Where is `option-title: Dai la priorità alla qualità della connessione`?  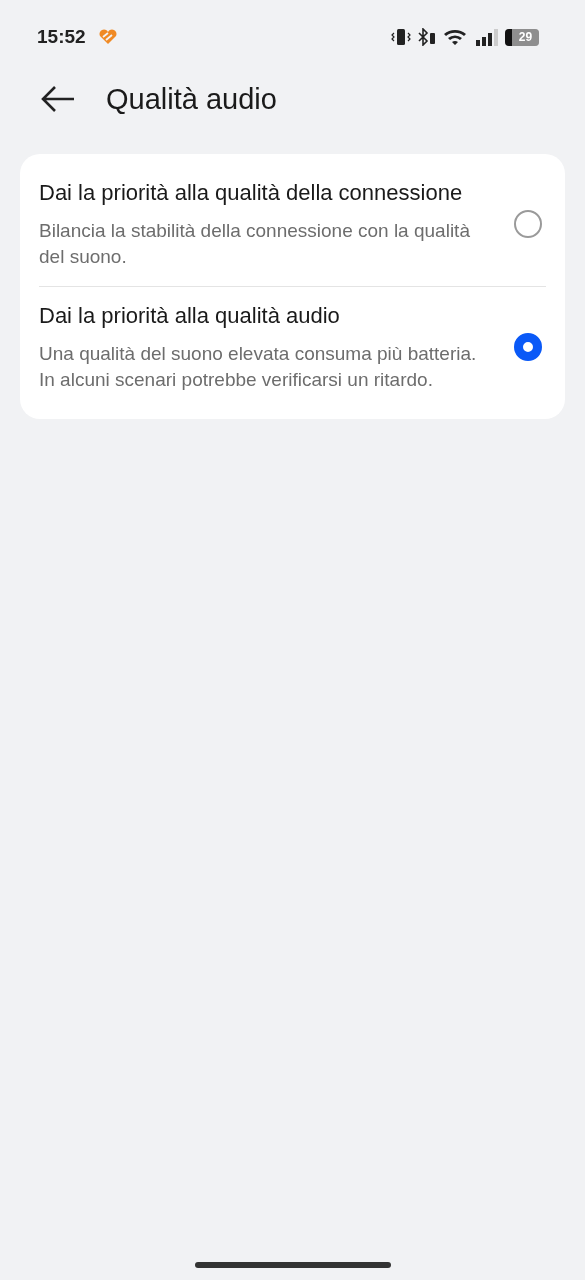
option-title: Dai la priorità alla qualità della connessione is located at coordinates (251, 193).